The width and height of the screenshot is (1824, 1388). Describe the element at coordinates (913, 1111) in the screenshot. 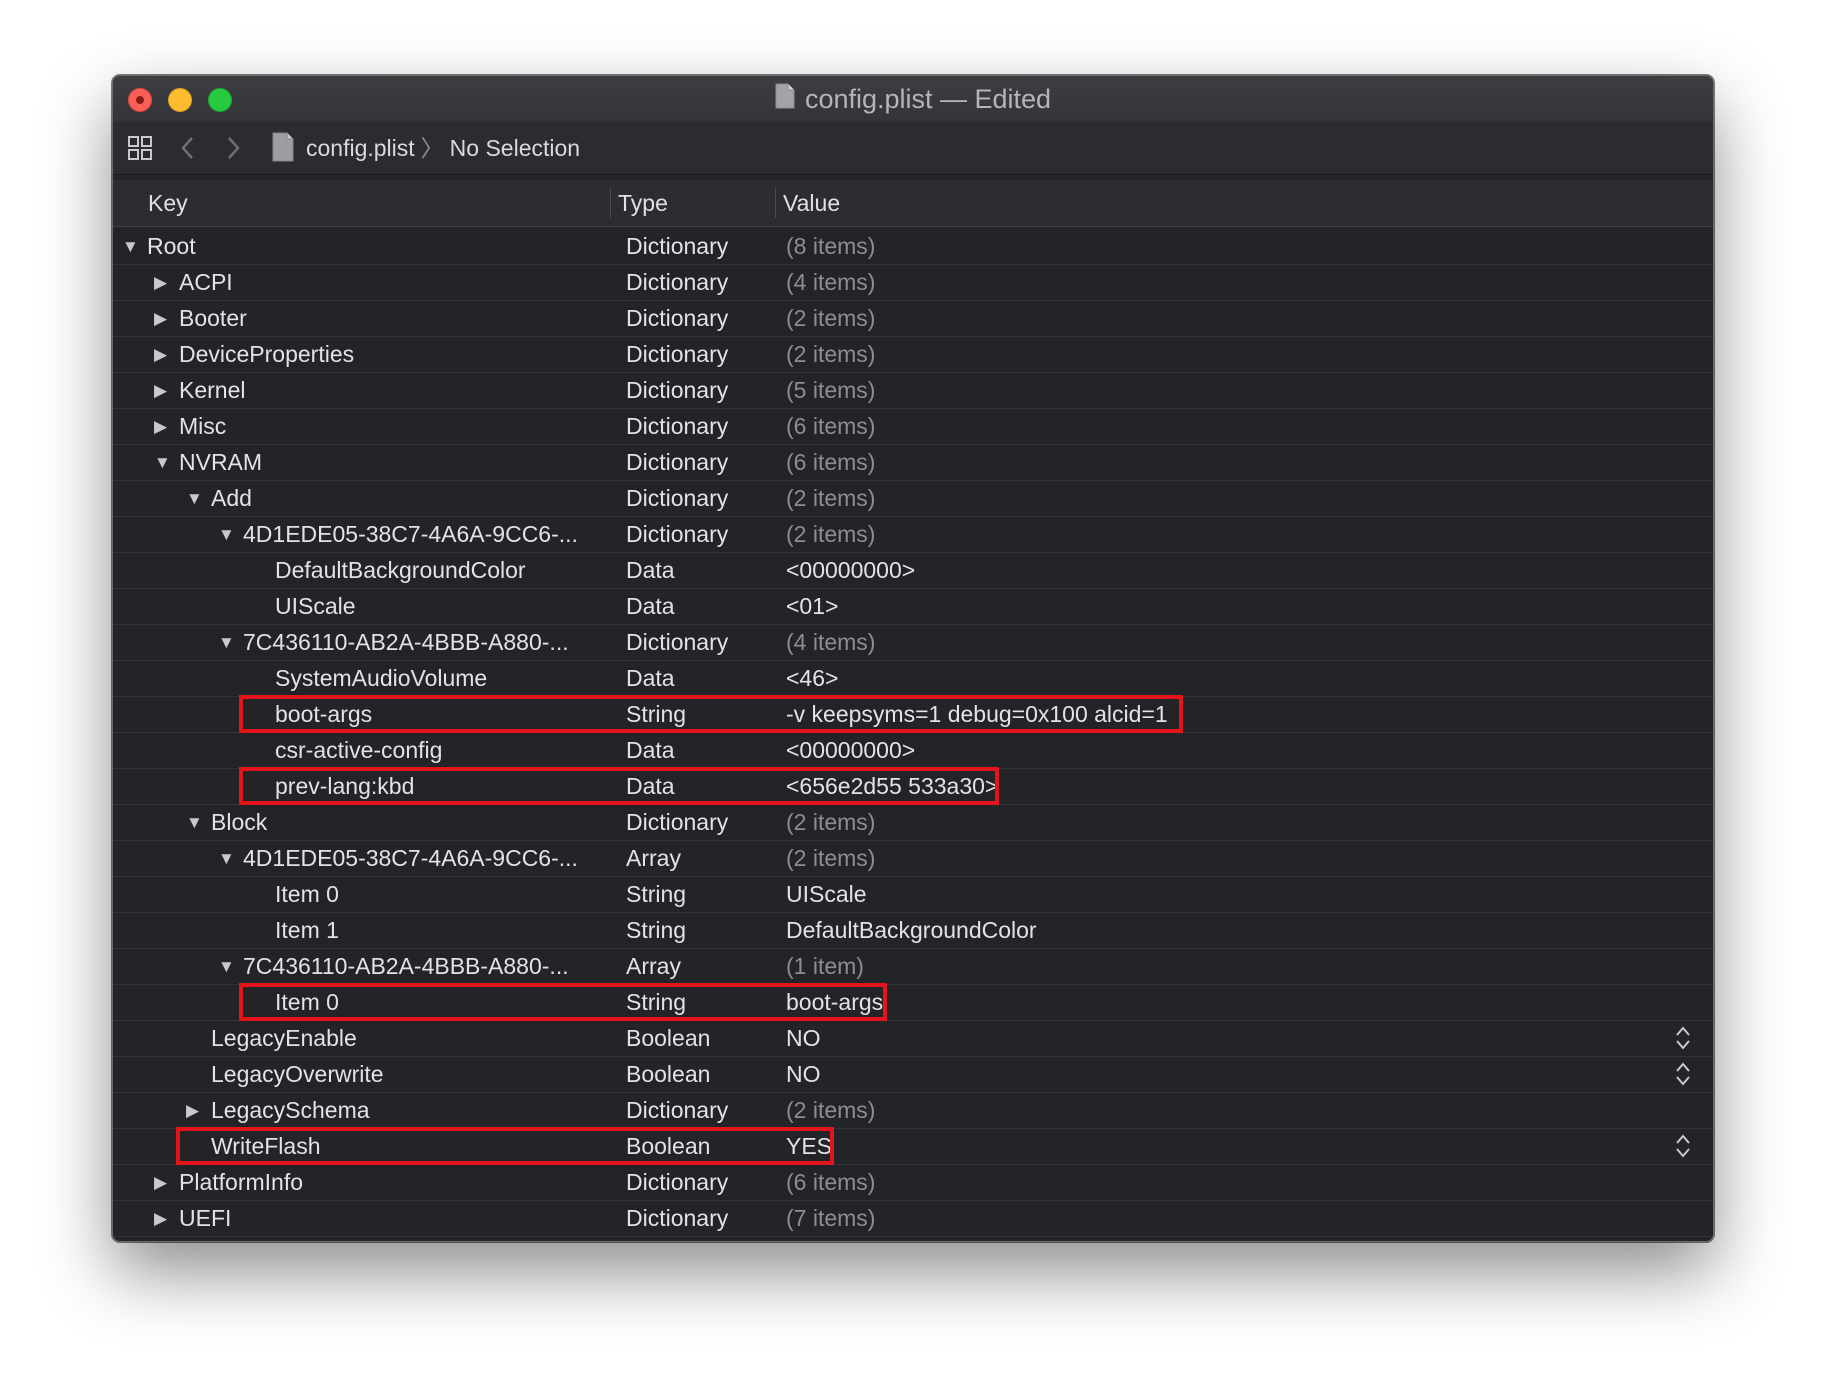

I see `outline-row: ▶ LegacySchema Dictionary (2 items)` at that location.